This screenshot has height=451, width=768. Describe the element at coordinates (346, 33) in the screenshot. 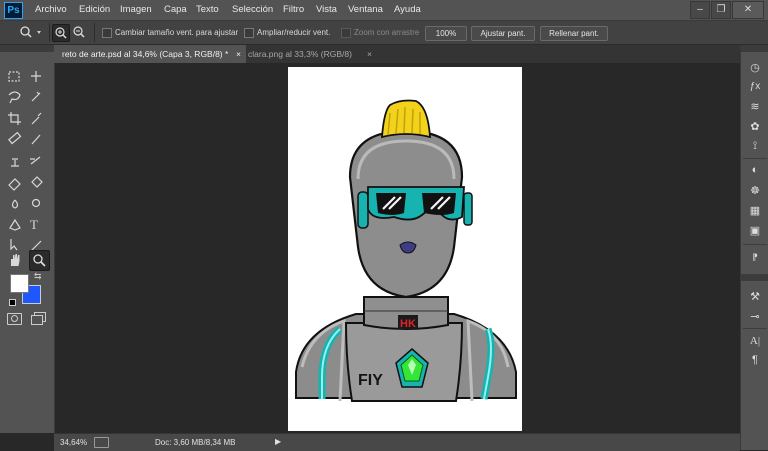

I see `scrubby-zoom-checkbox` at that location.